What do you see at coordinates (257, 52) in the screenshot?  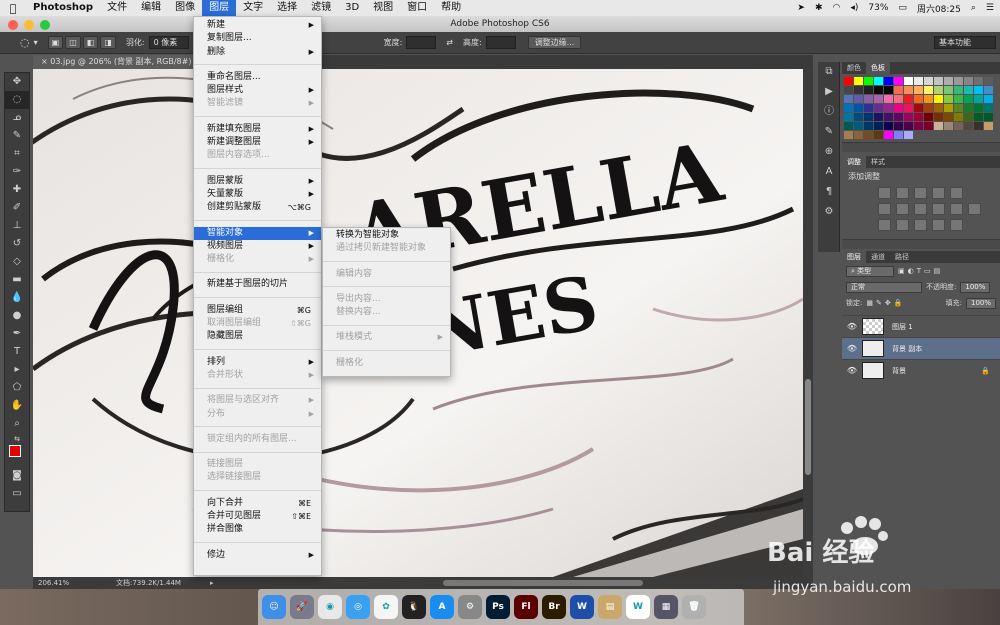 I see `layer-menu-item: 删除 ▶` at bounding box center [257, 52].